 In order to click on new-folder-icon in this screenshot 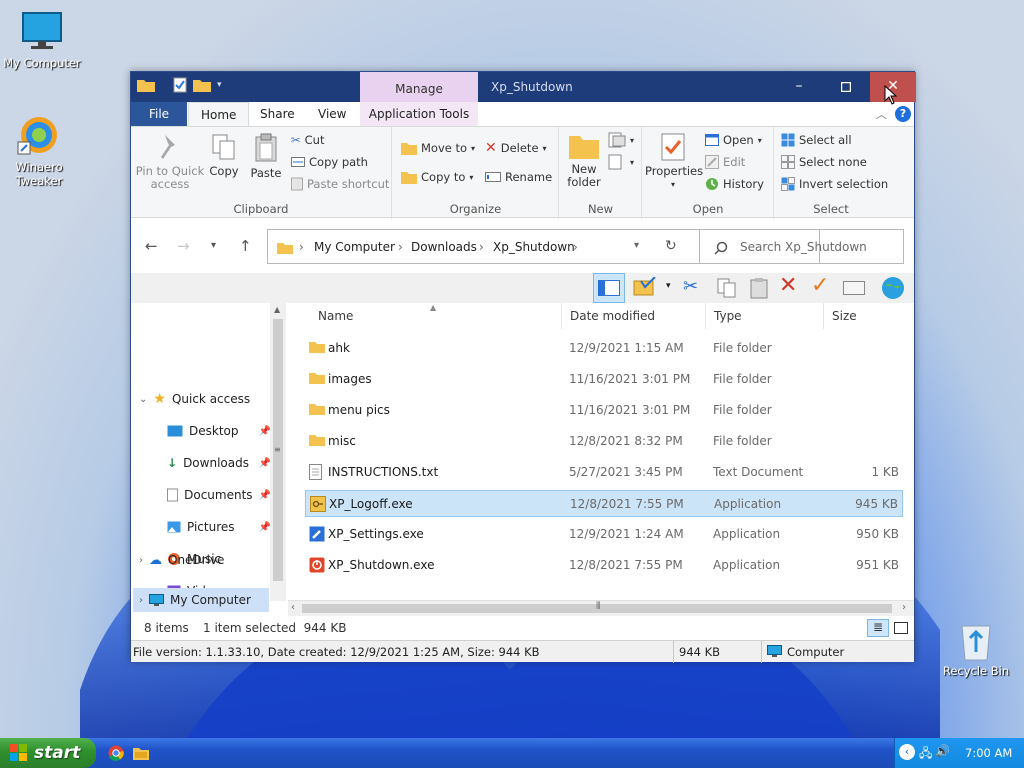, I will do `click(202, 85)`.